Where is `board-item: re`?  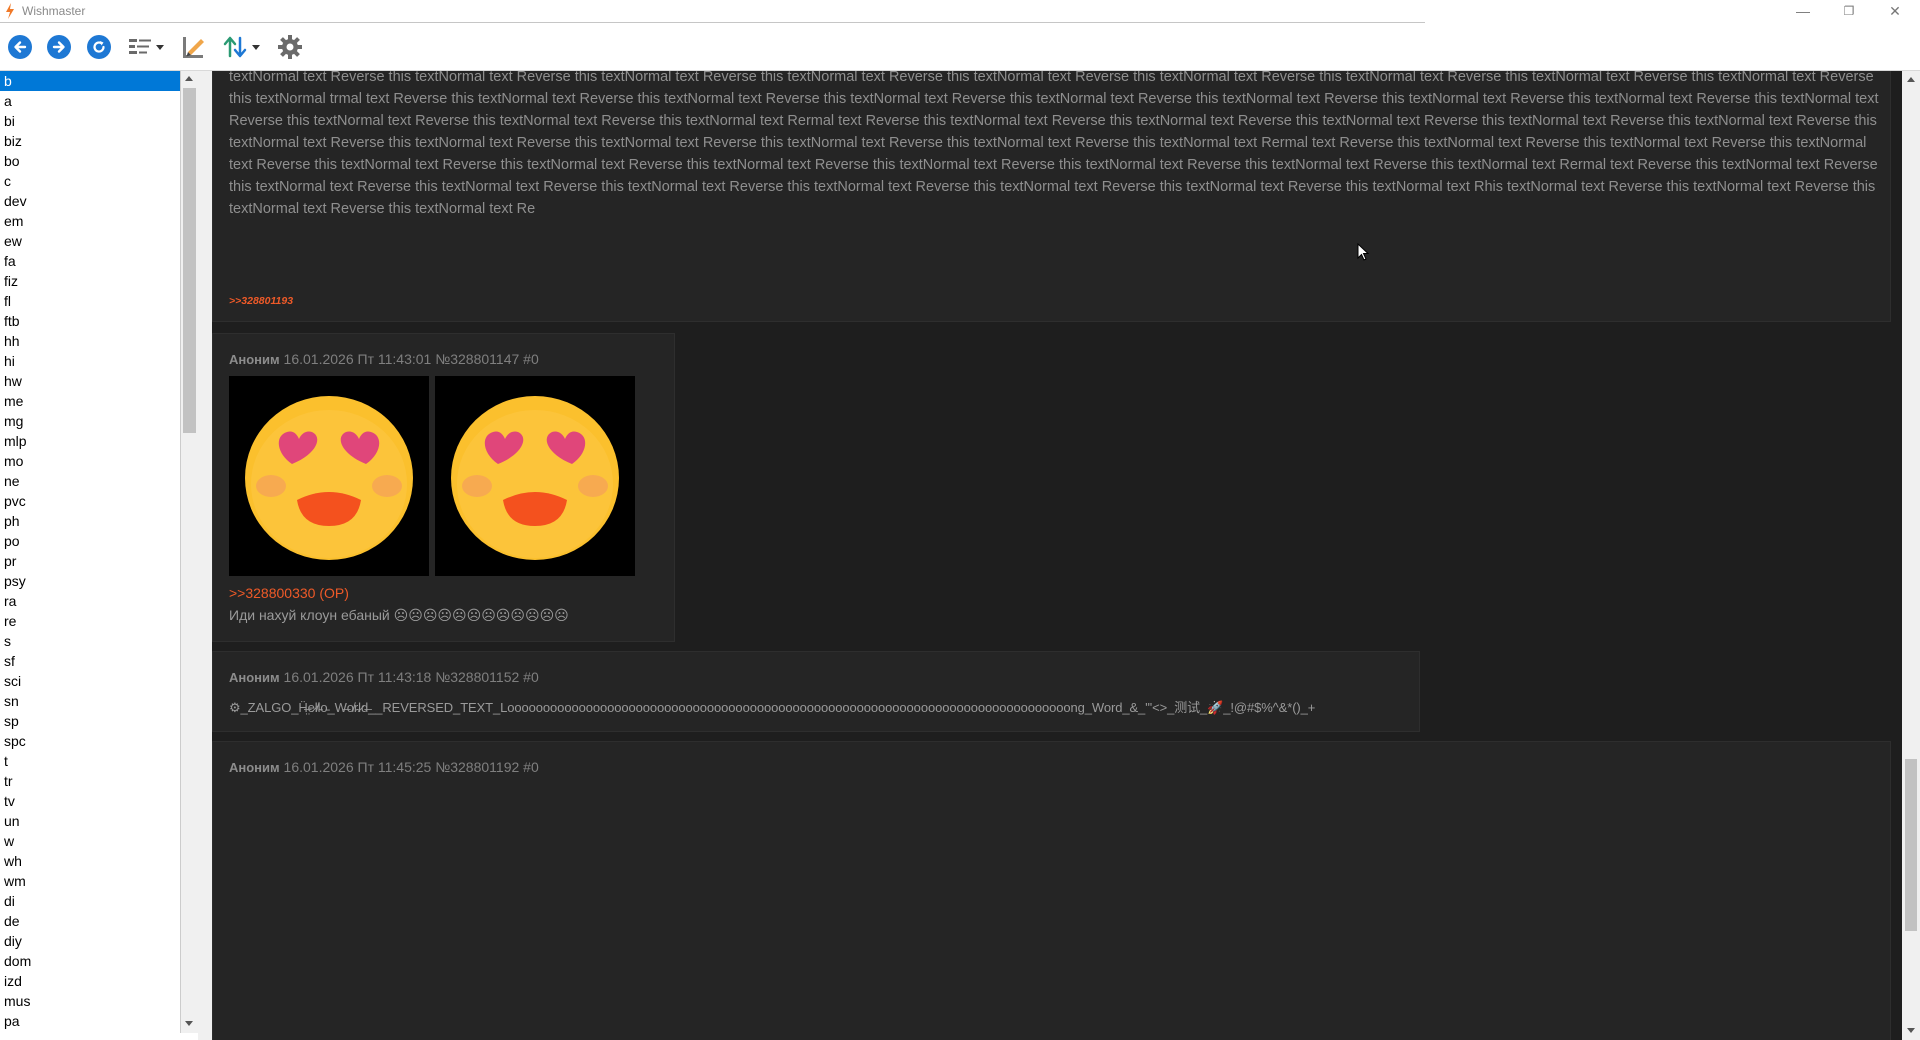
board-item: re is located at coordinates (90, 621).